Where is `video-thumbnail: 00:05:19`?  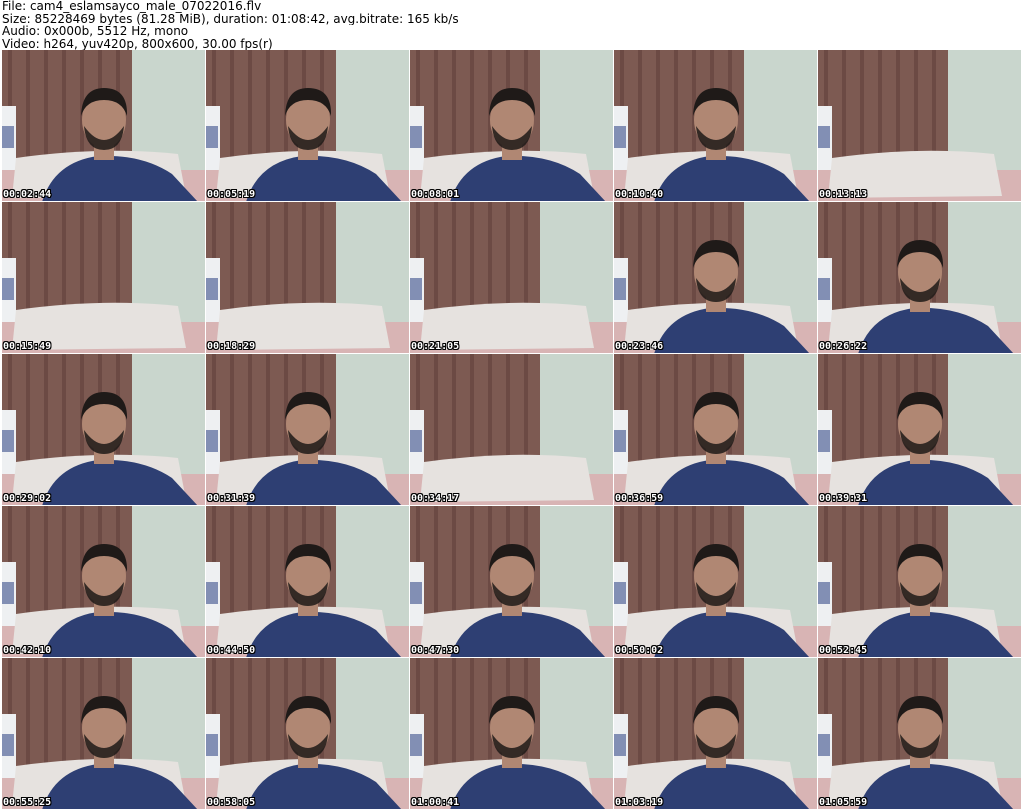 video-thumbnail: 00:05:19 is located at coordinates (308, 126).